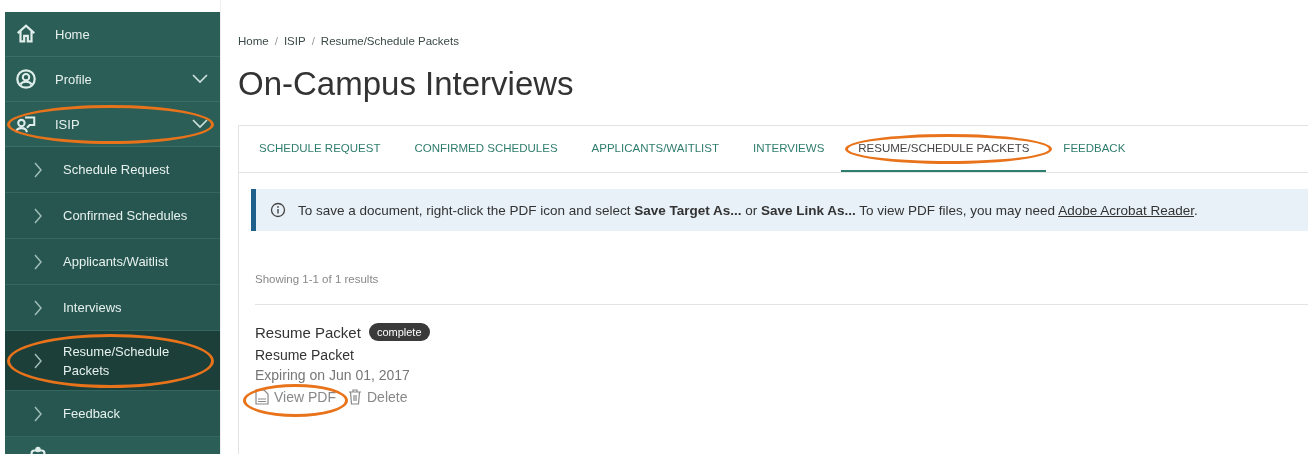 This screenshot has width=1308, height=454. Describe the element at coordinates (112, 361) in the screenshot. I see `sidebar-subitem: Resume/Schedule Packets` at that location.